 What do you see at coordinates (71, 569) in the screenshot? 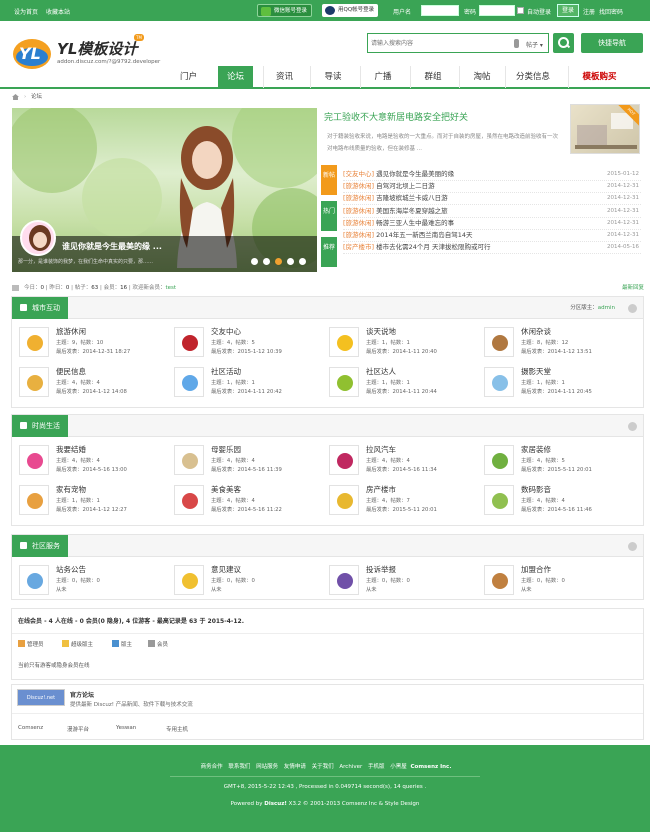
I see `forum-name: 站务公告` at bounding box center [71, 569].